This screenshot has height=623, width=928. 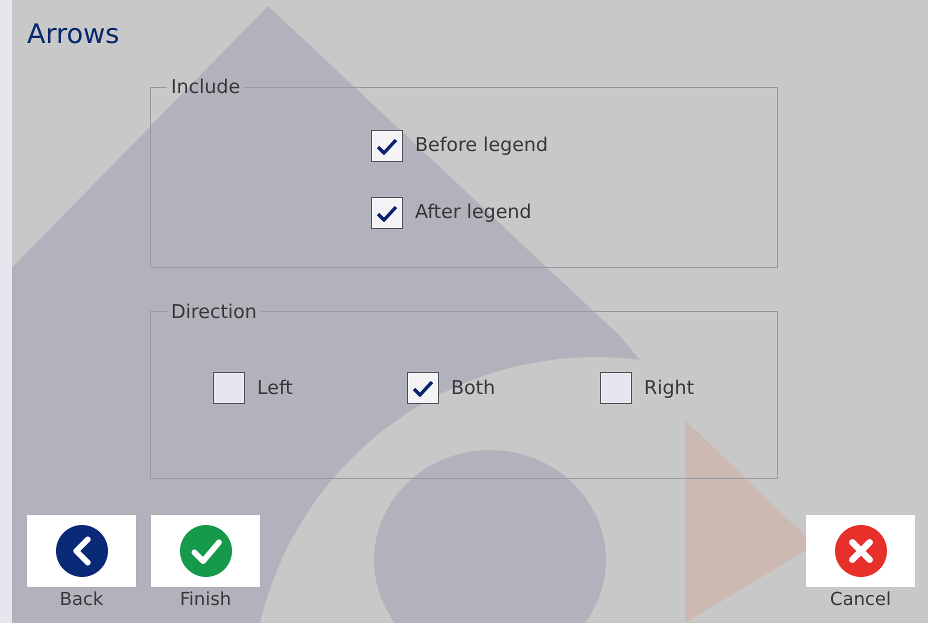 What do you see at coordinates (275, 388) in the screenshot?
I see `checkbox-label: Left` at bounding box center [275, 388].